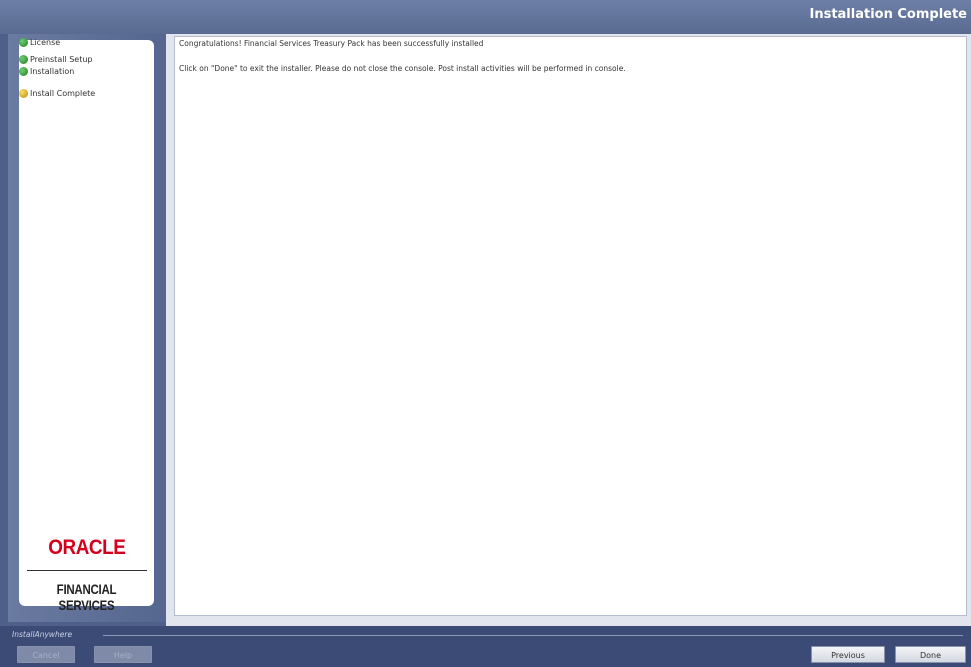 The width and height of the screenshot is (971, 667). What do you see at coordinates (123, 654) in the screenshot?
I see `help-button: Help` at bounding box center [123, 654].